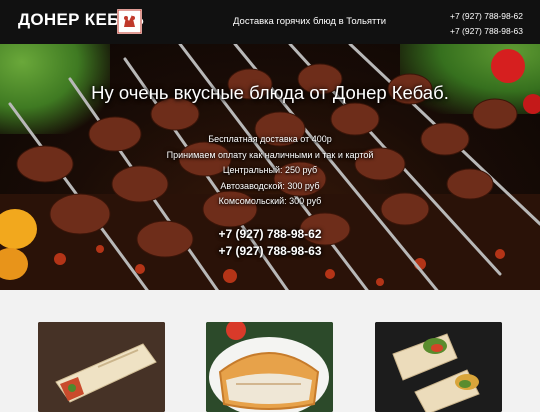 This screenshot has height=412, width=540. I want to click on header-phone-1: +7 (927) 788-98-62, so click(486, 16).